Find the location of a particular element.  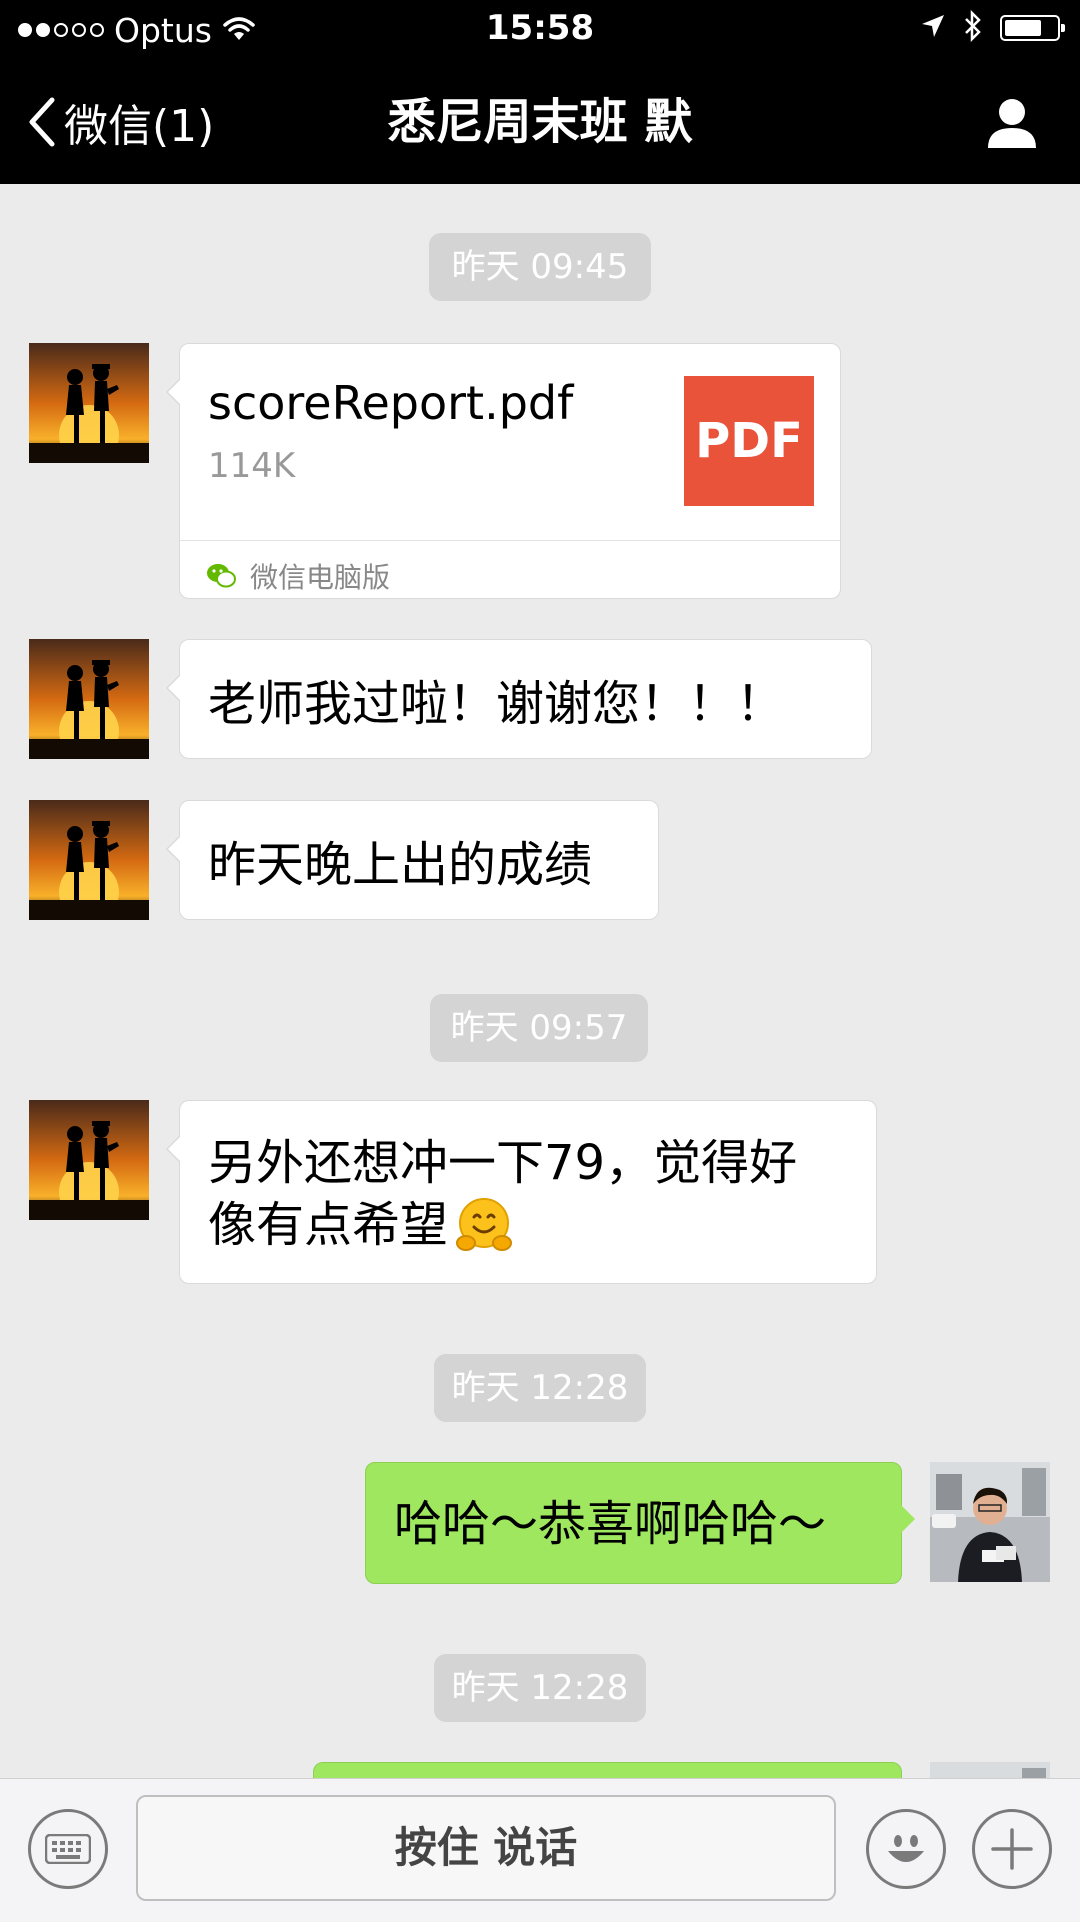

hug-emoji-icon is located at coordinates (484, 1224).